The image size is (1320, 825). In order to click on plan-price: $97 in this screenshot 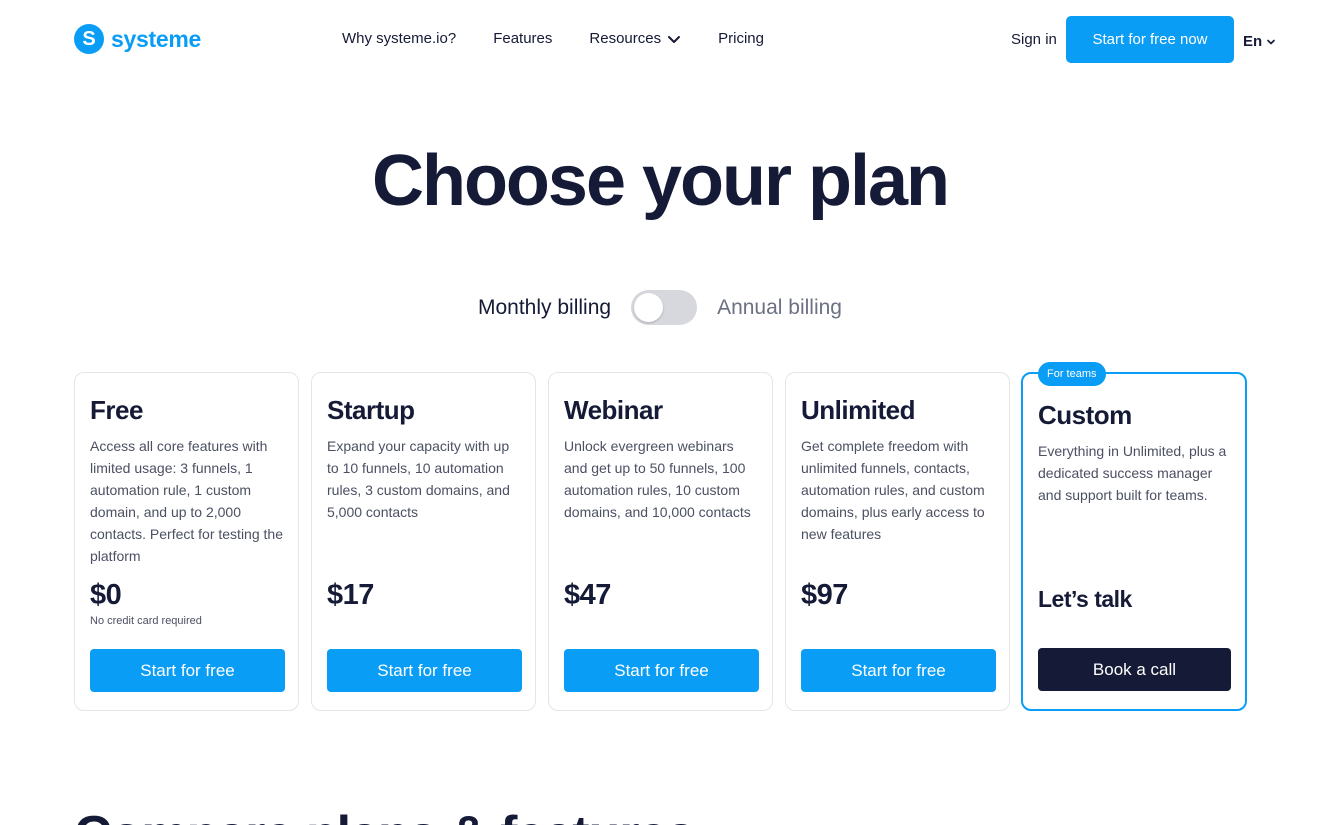, I will do `click(824, 595)`.